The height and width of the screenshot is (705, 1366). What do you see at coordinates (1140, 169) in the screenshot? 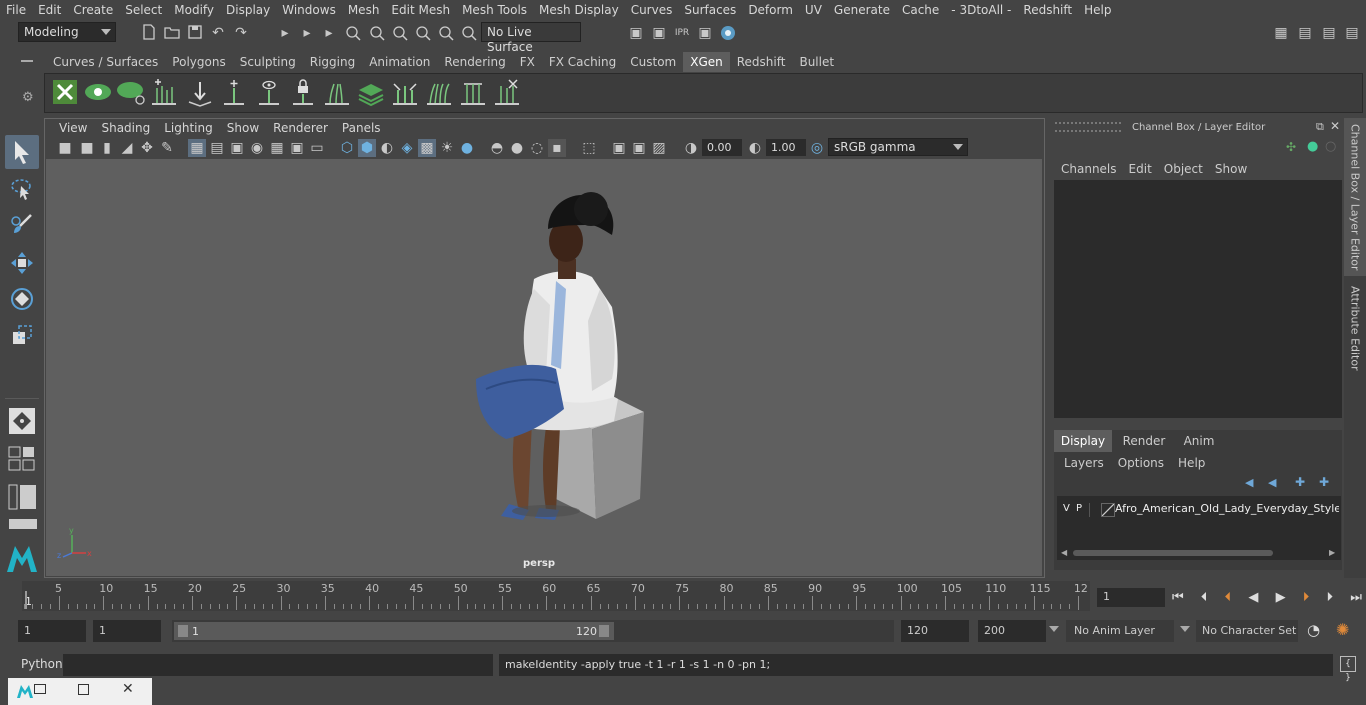
I see `menu-cb-edit: Edit` at bounding box center [1140, 169].